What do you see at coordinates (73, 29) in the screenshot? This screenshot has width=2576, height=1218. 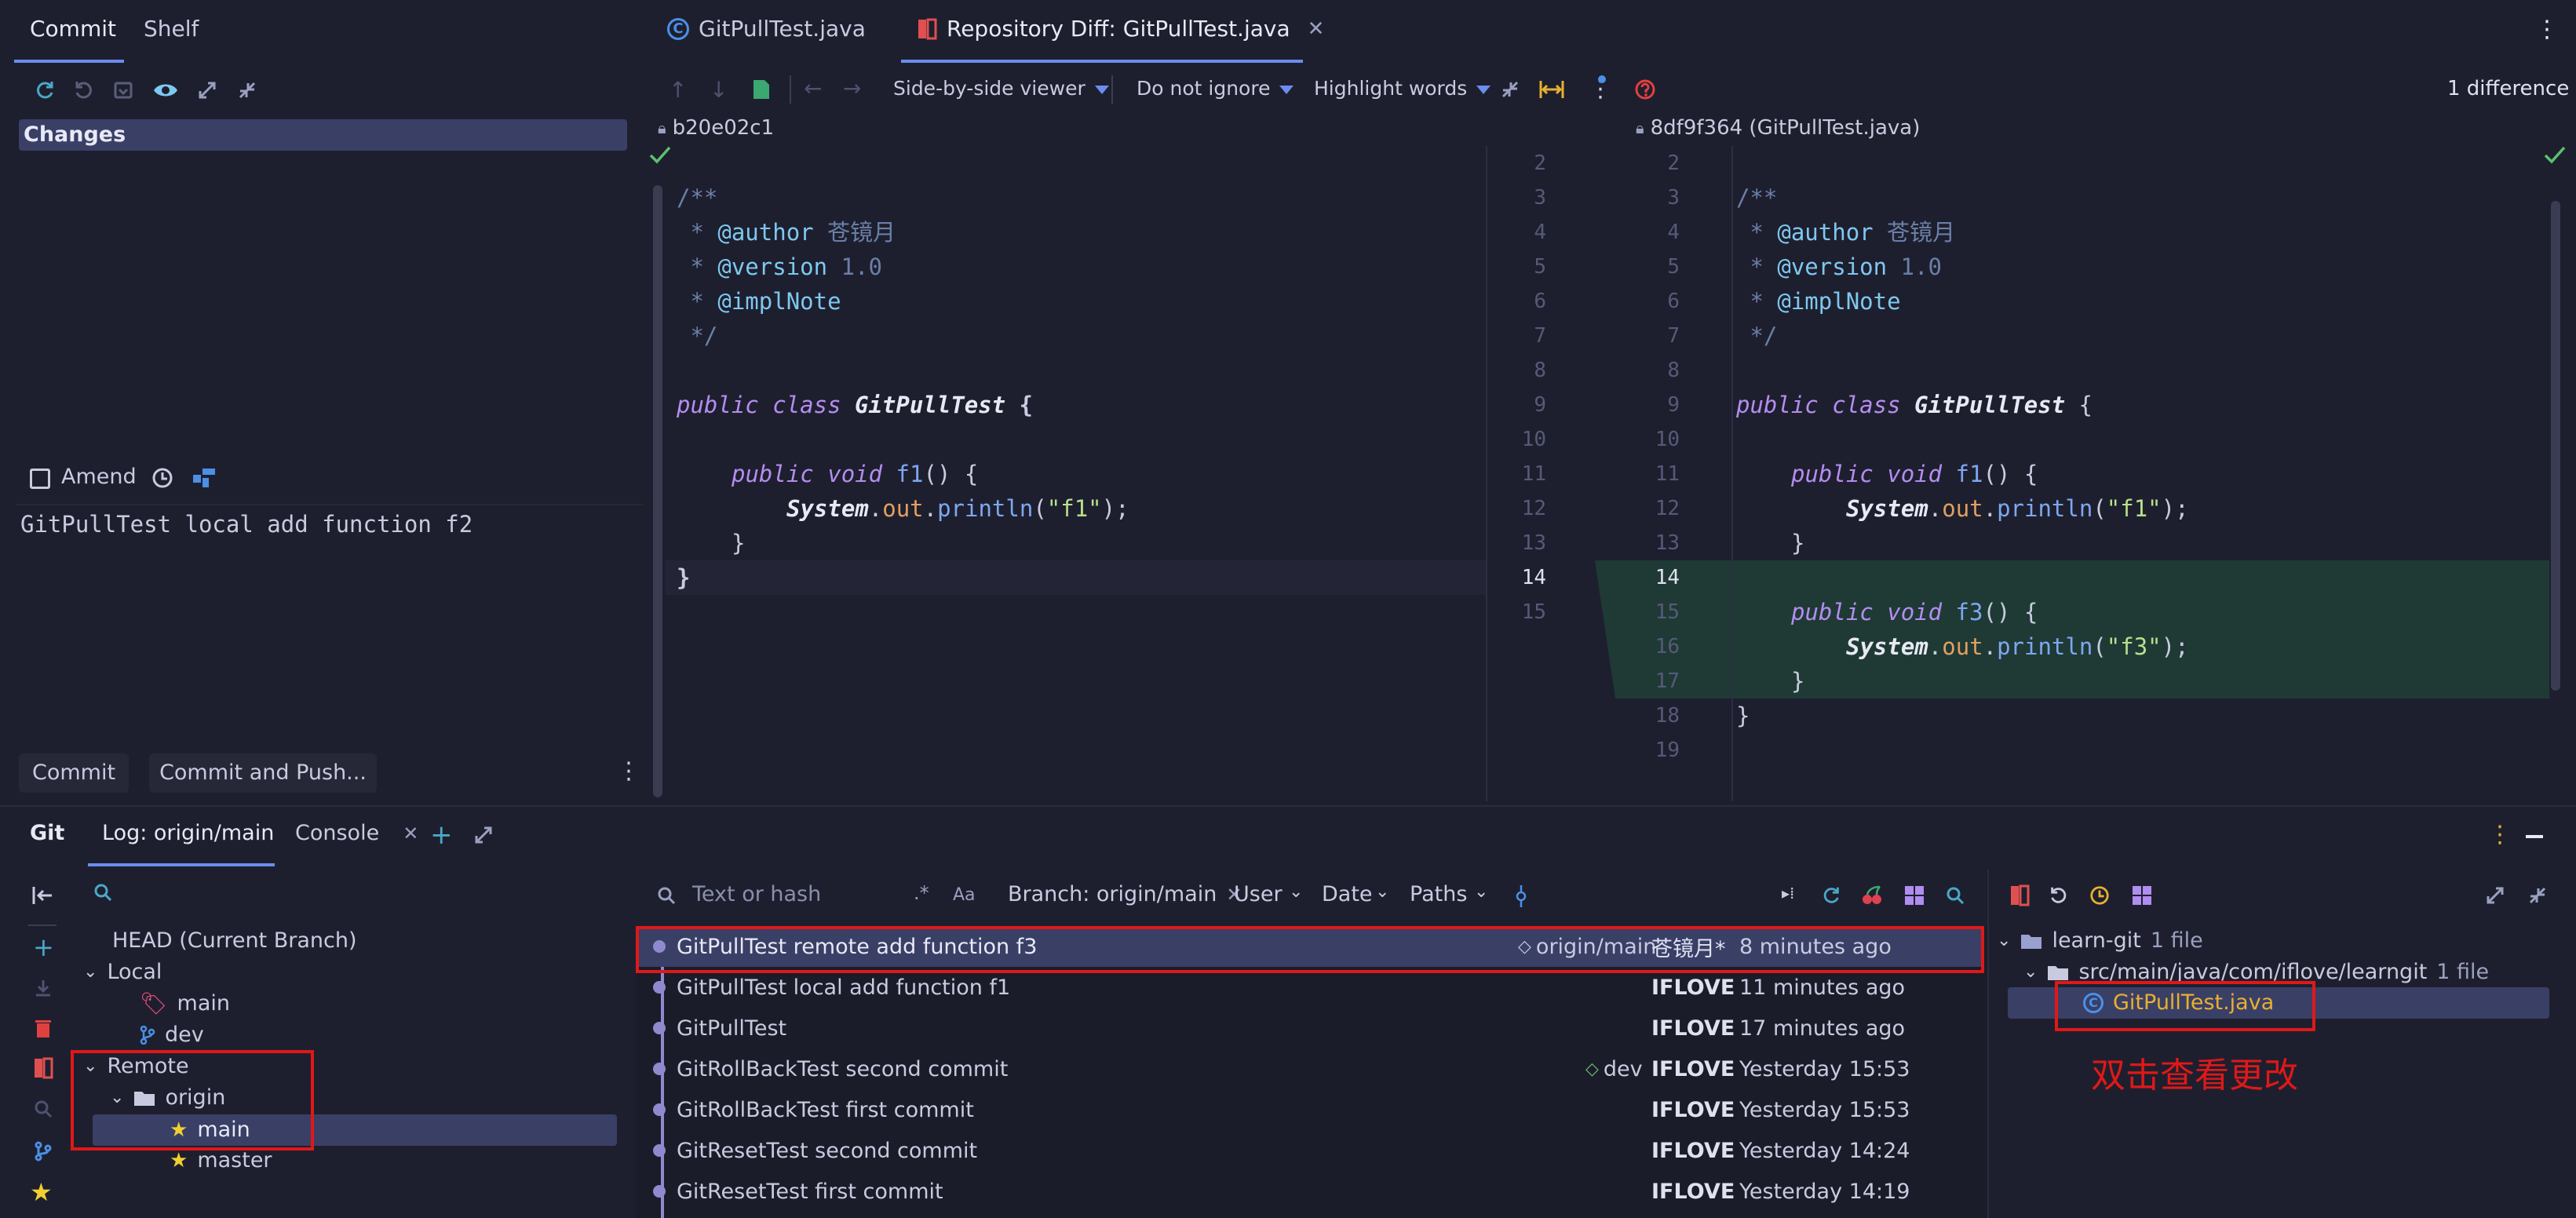 I see `tab-commit: Commit` at bounding box center [73, 29].